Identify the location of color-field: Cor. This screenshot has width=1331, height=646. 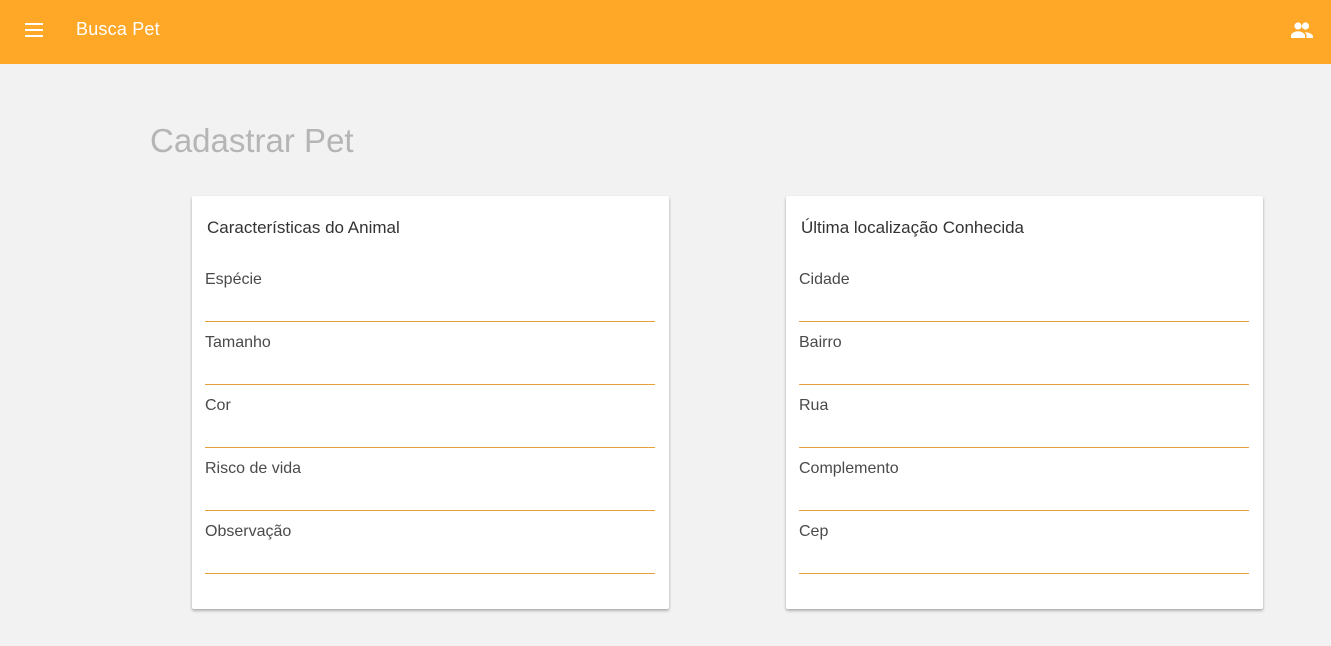
(430, 416).